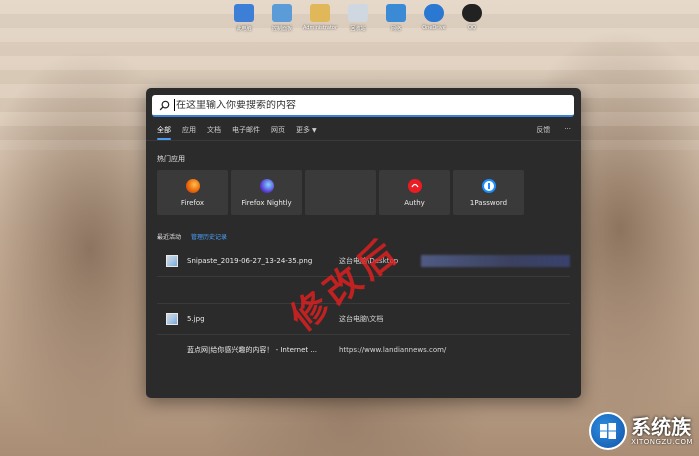 The width and height of the screenshot is (699, 456). I want to click on tabs-right: 反馈 ···, so click(553, 130).